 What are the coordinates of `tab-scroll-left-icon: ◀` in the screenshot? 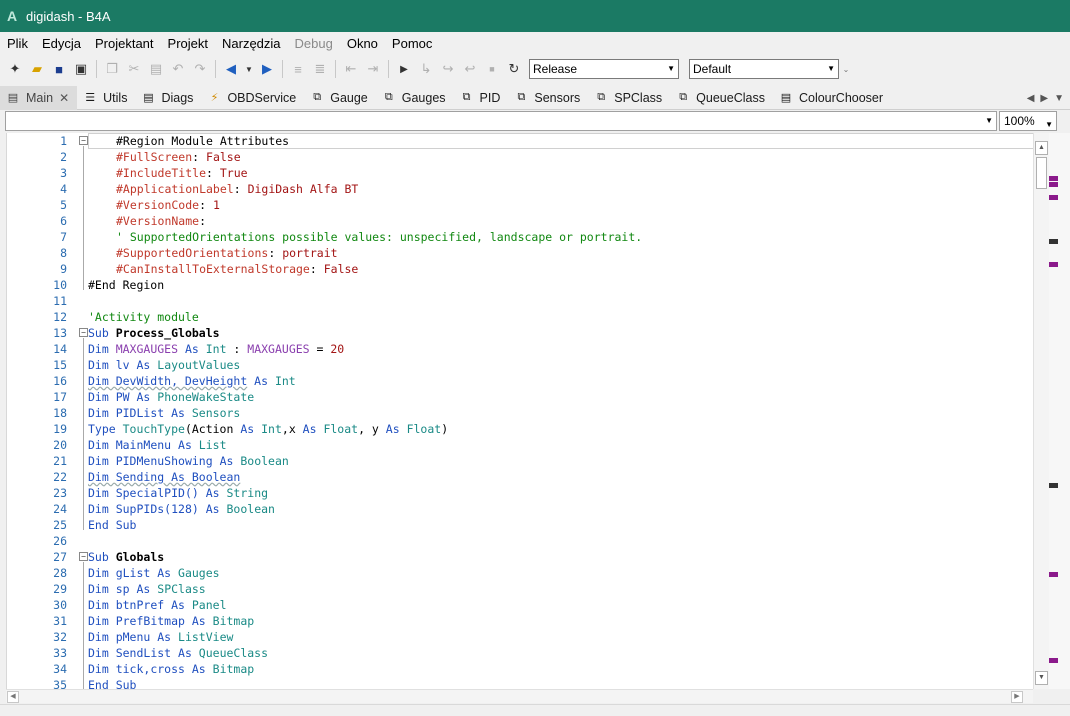 It's located at (1031, 98).